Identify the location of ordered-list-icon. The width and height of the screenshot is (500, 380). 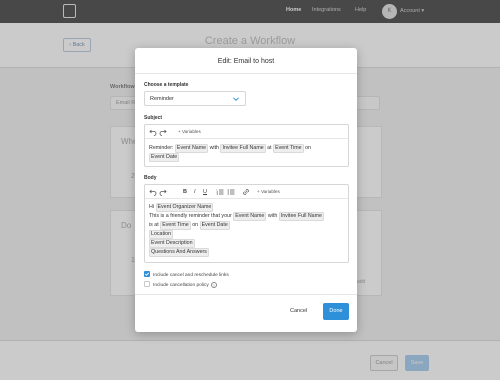
(220, 192).